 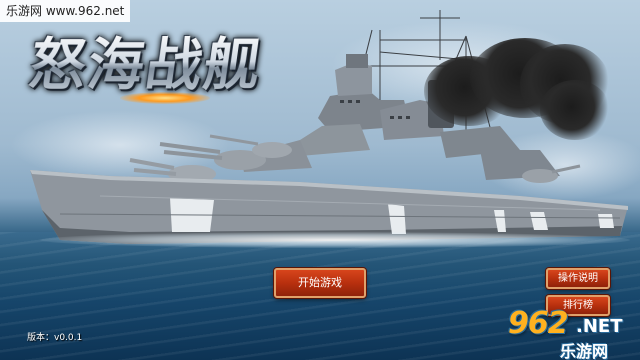 I want to click on watermark-logo-suffix: .NET, so click(x=599, y=326).